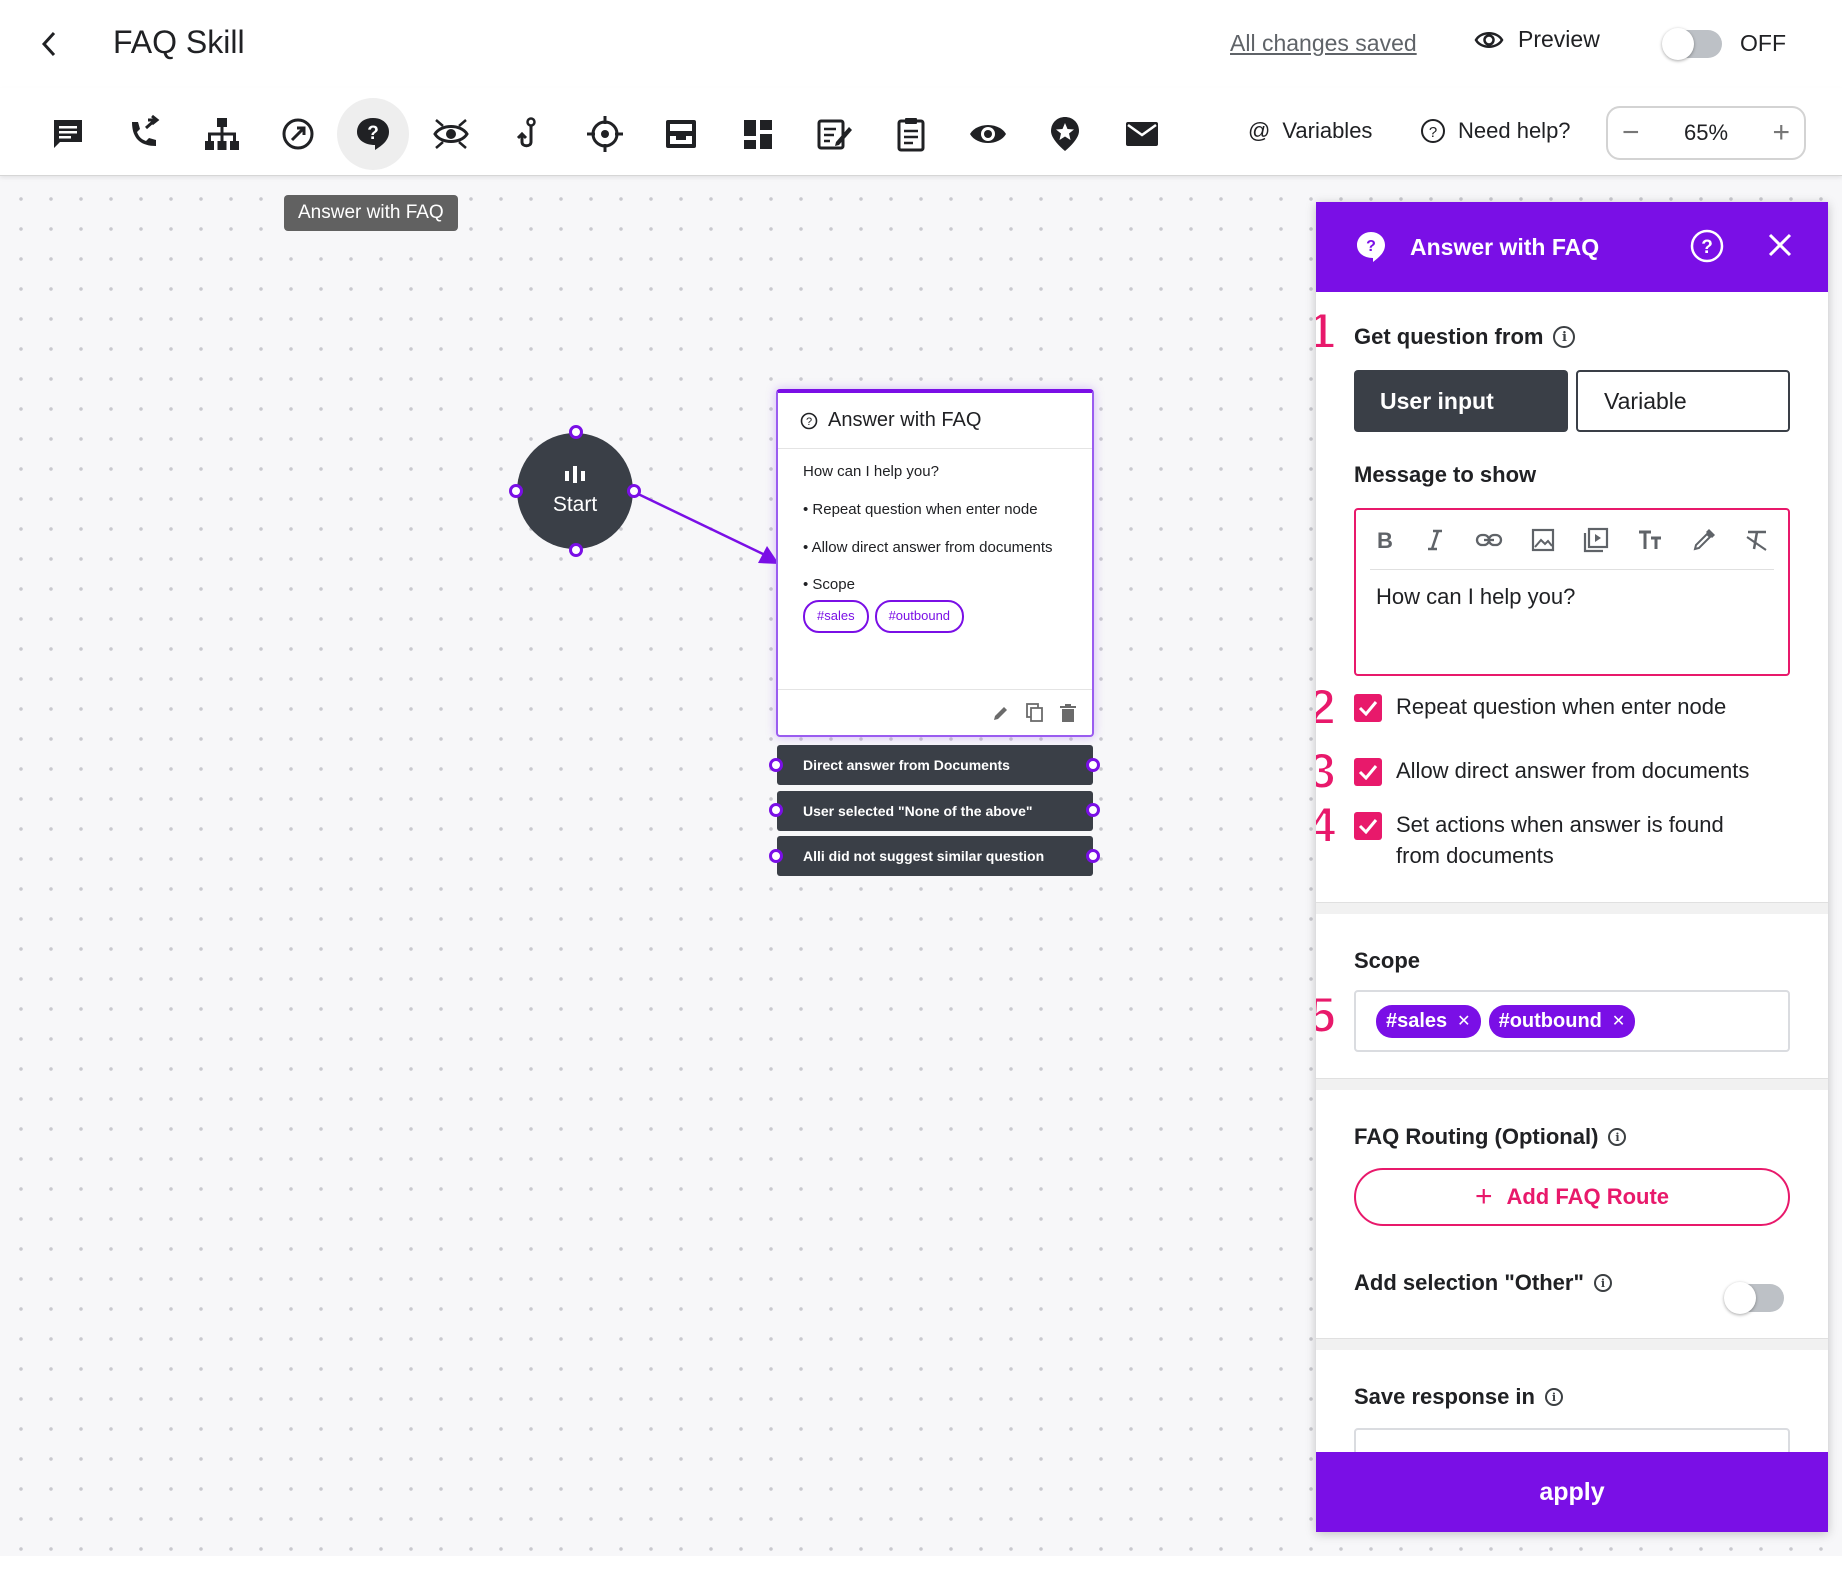  I want to click on tool-transfer-call, so click(144, 134).